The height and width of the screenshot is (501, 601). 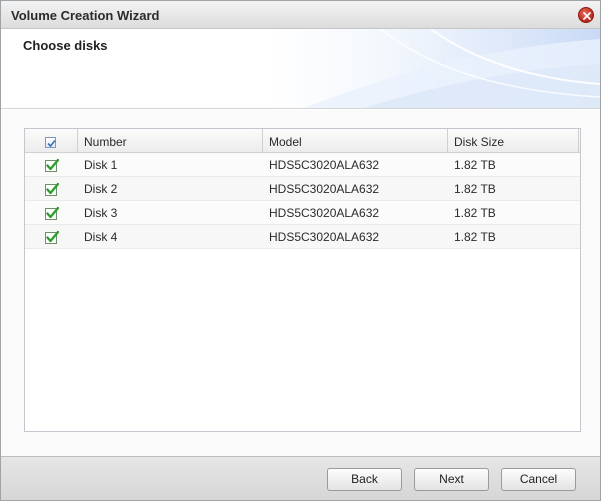 I want to click on table-row: Disk 2 HDS5C3020ALA632 1.82 TB, so click(x=302, y=189).